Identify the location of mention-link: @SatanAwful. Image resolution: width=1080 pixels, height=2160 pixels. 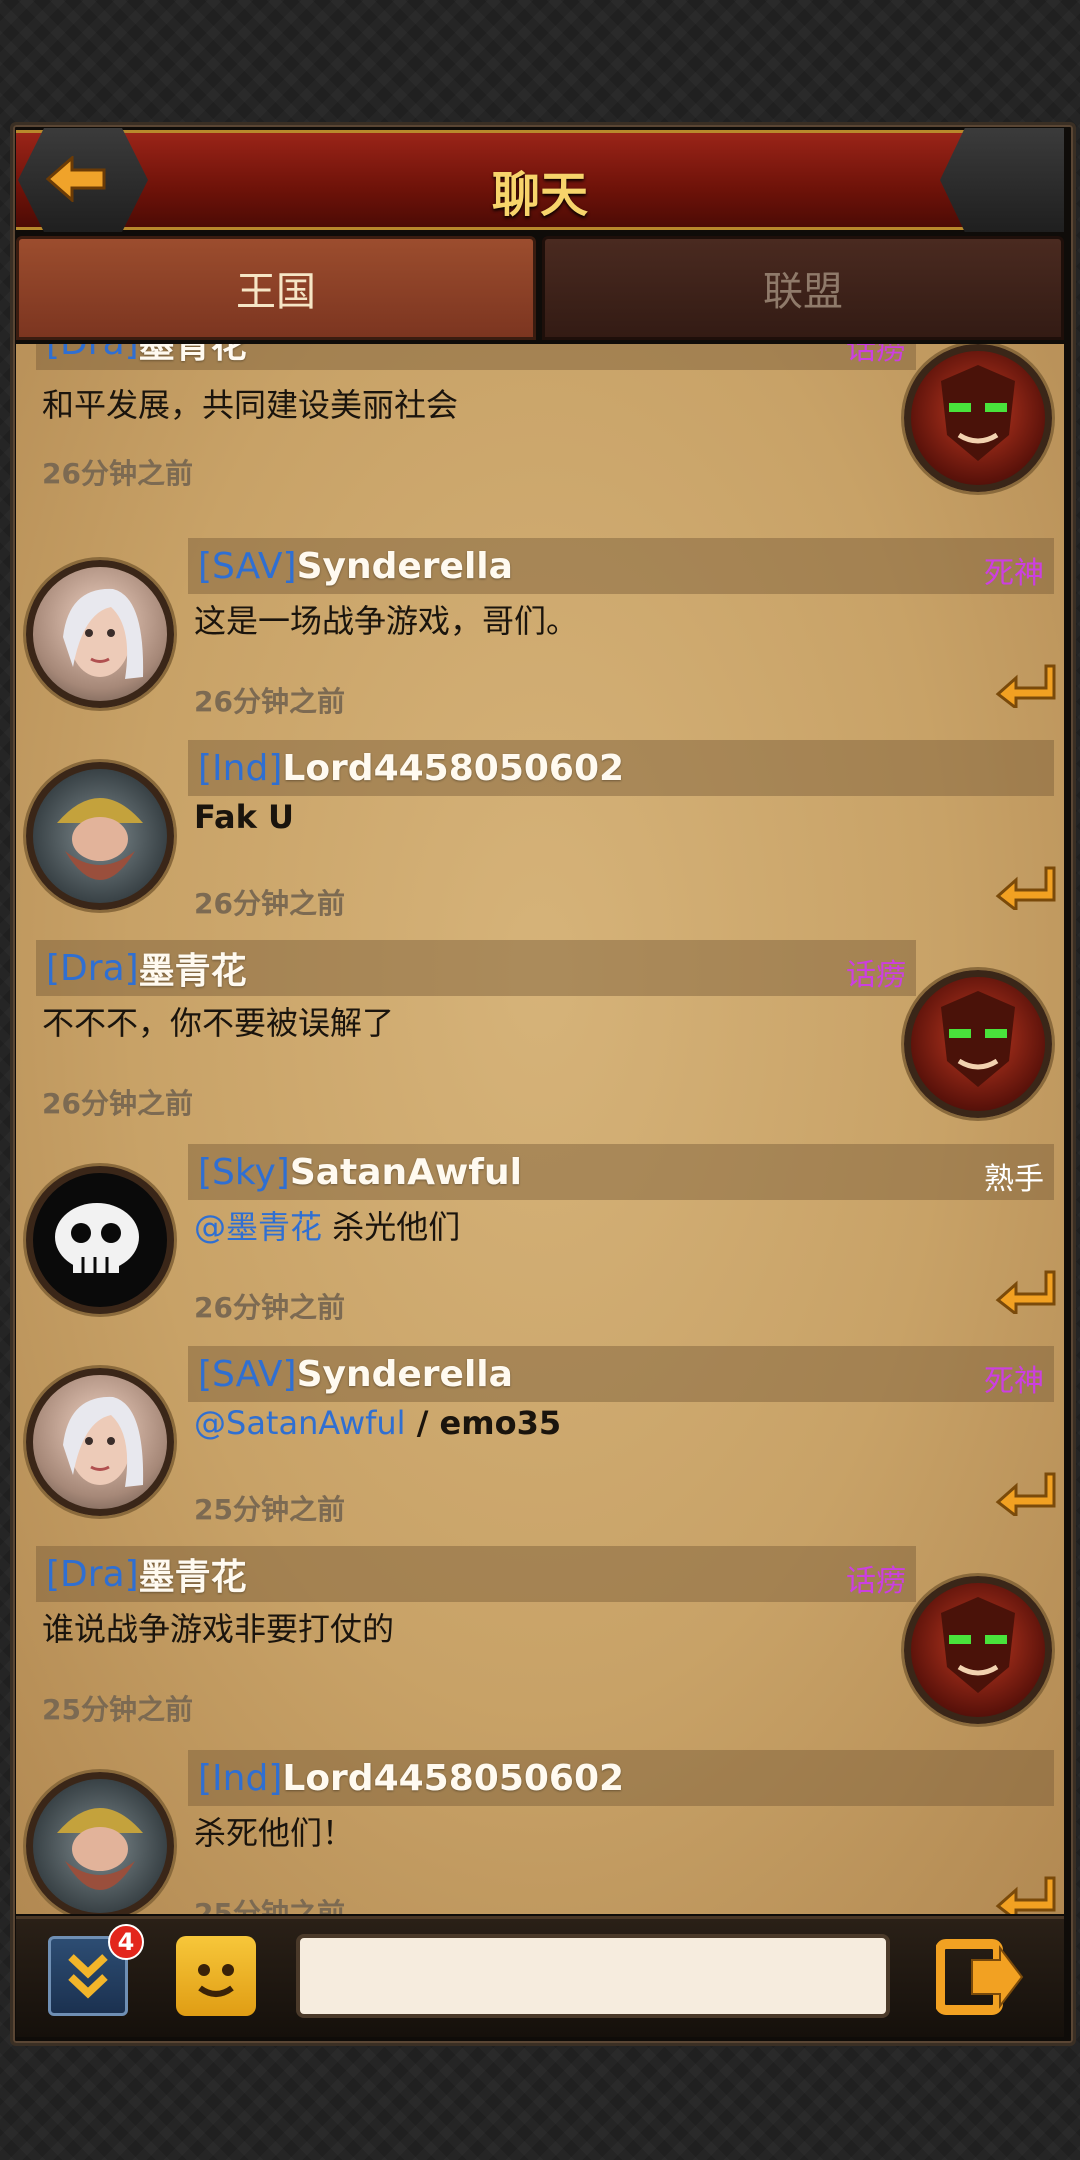
(300, 1423).